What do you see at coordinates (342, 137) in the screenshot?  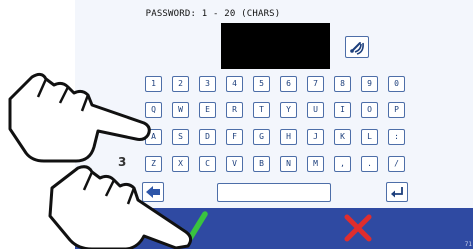 I see `key-k: K` at bounding box center [342, 137].